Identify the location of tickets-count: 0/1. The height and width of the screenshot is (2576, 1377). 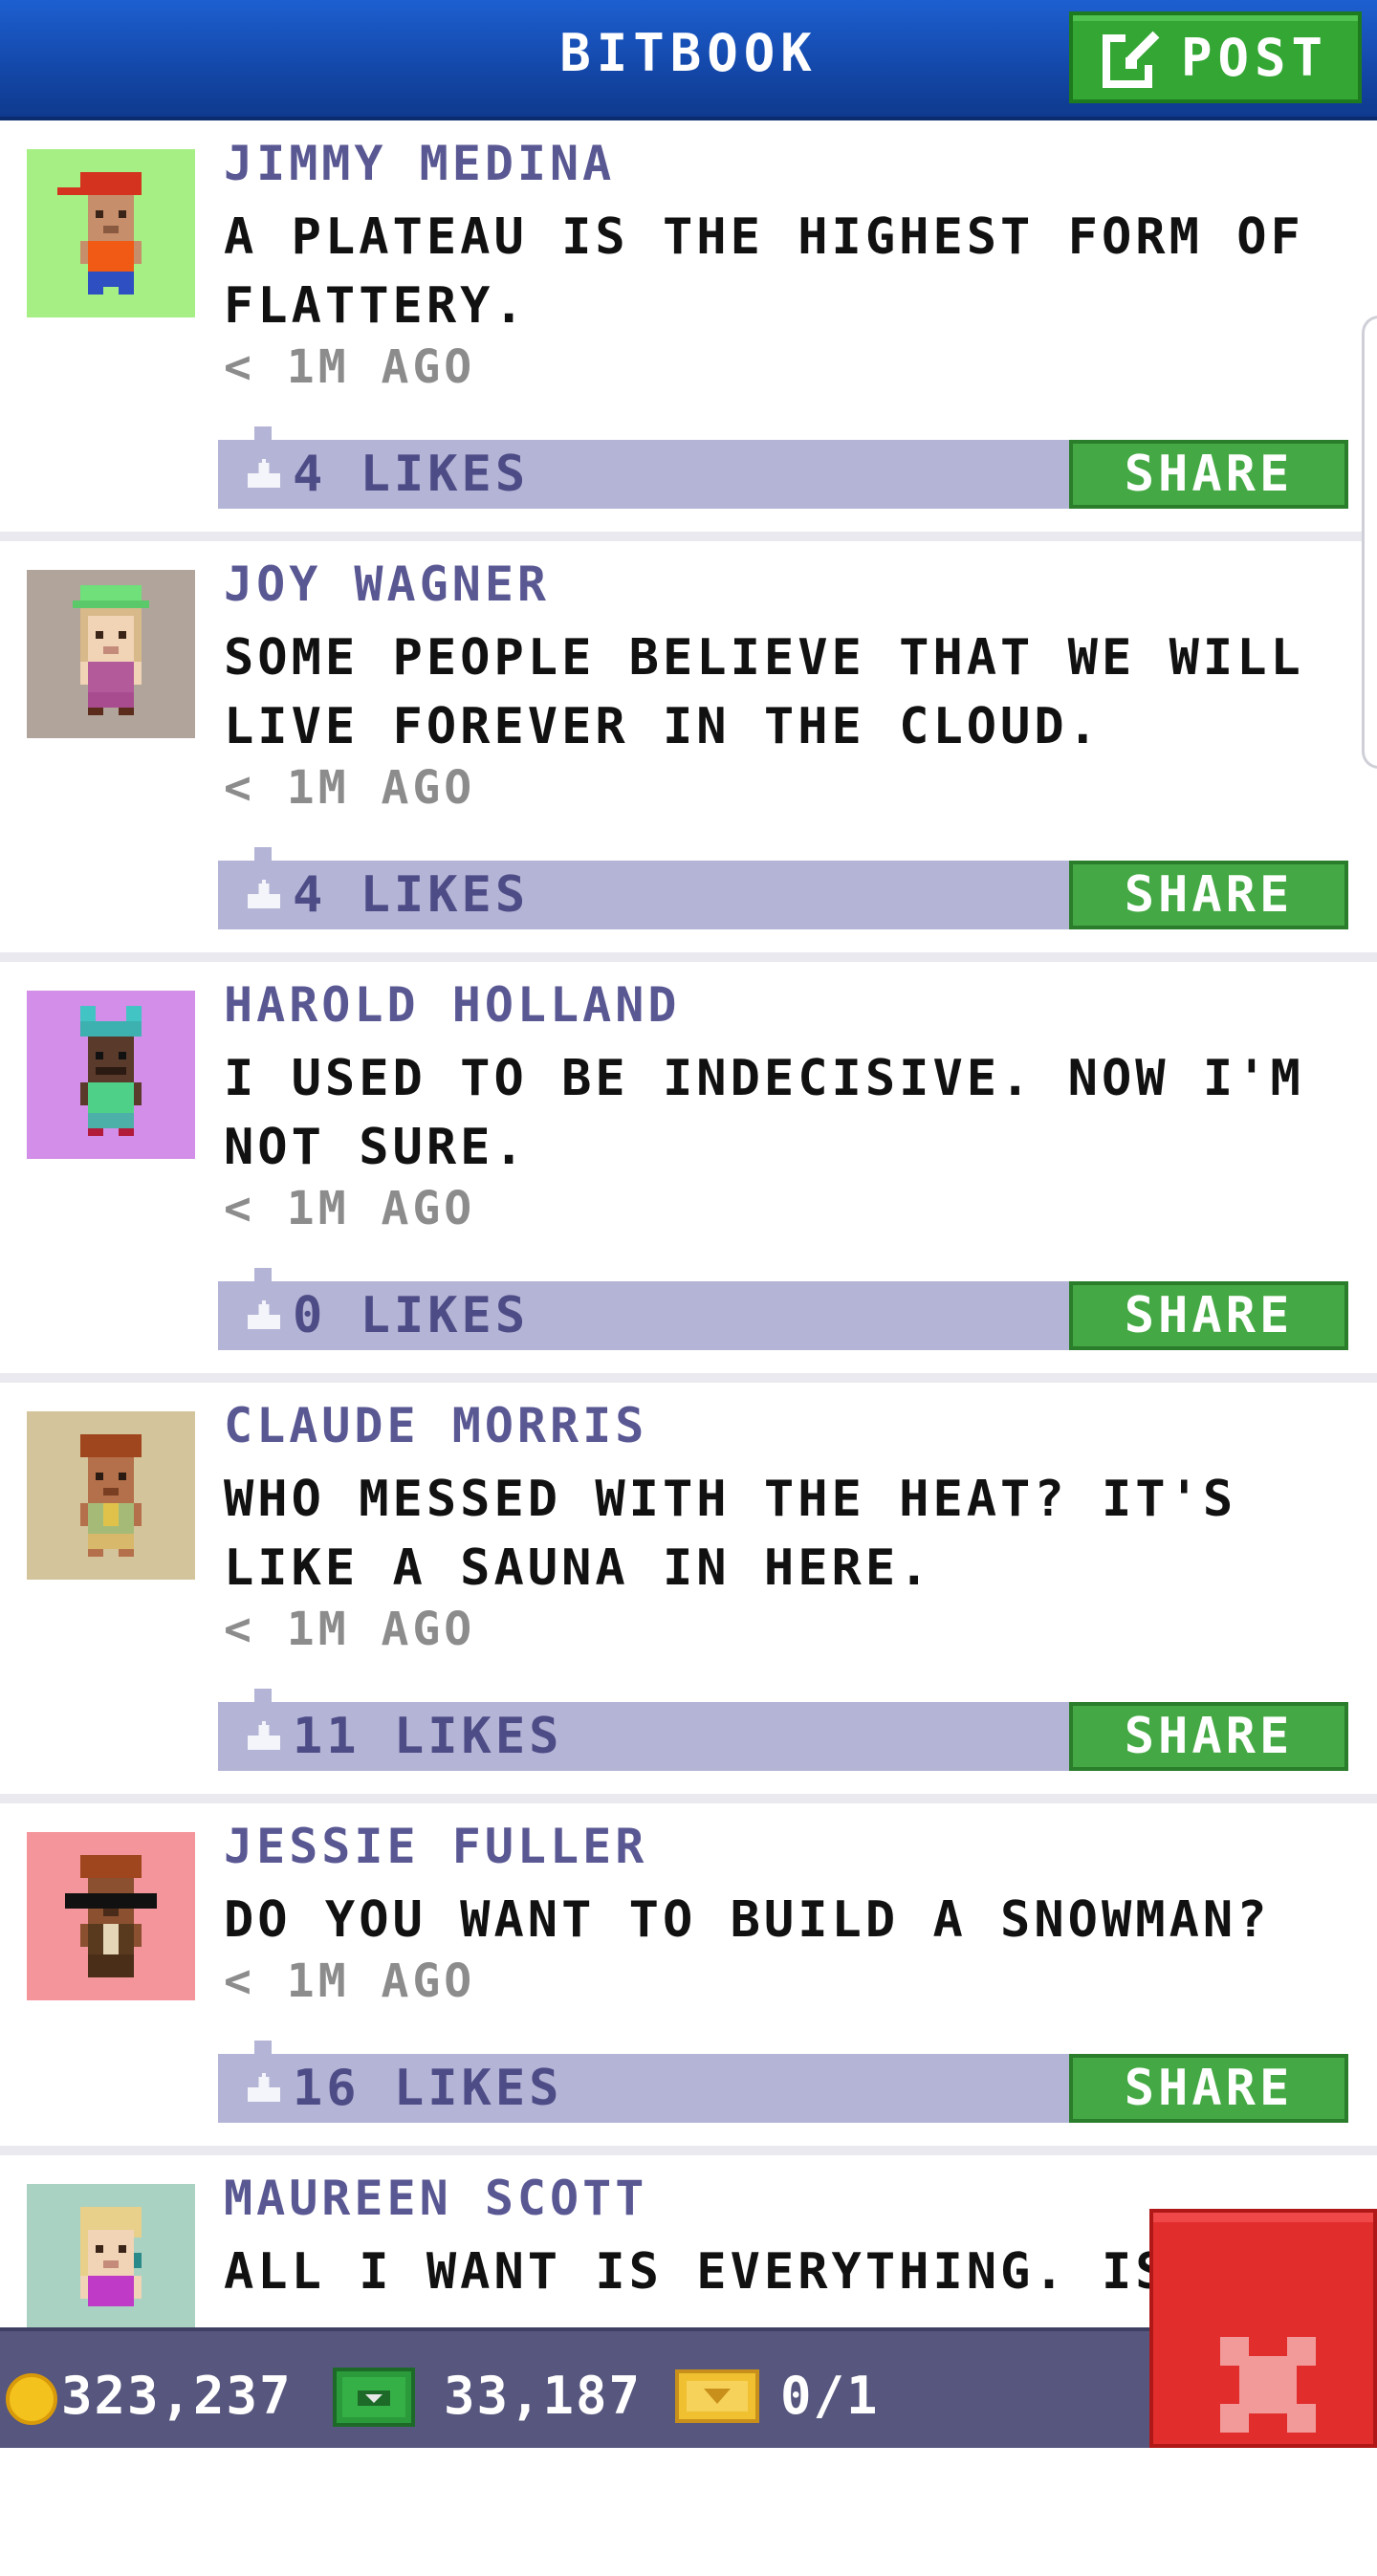
(830, 2396).